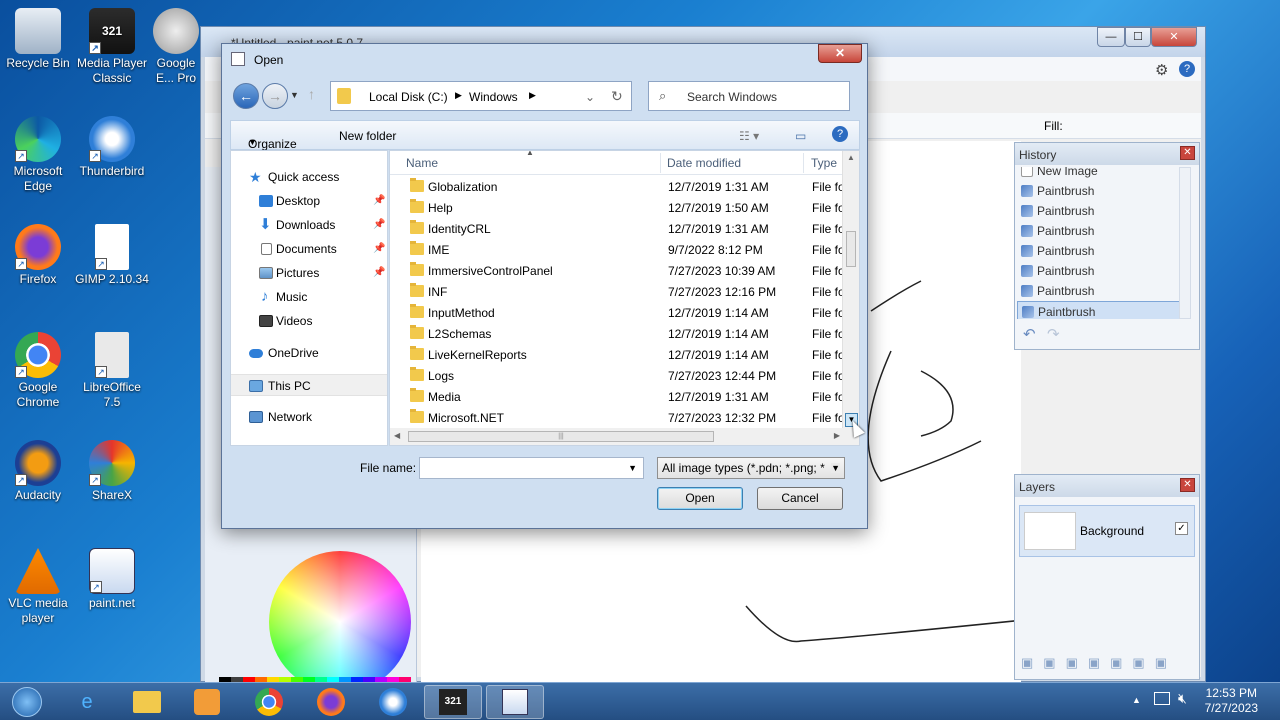 The image size is (1280, 720). Describe the element at coordinates (331, 702) in the screenshot. I see `taskbar-firefox` at that location.